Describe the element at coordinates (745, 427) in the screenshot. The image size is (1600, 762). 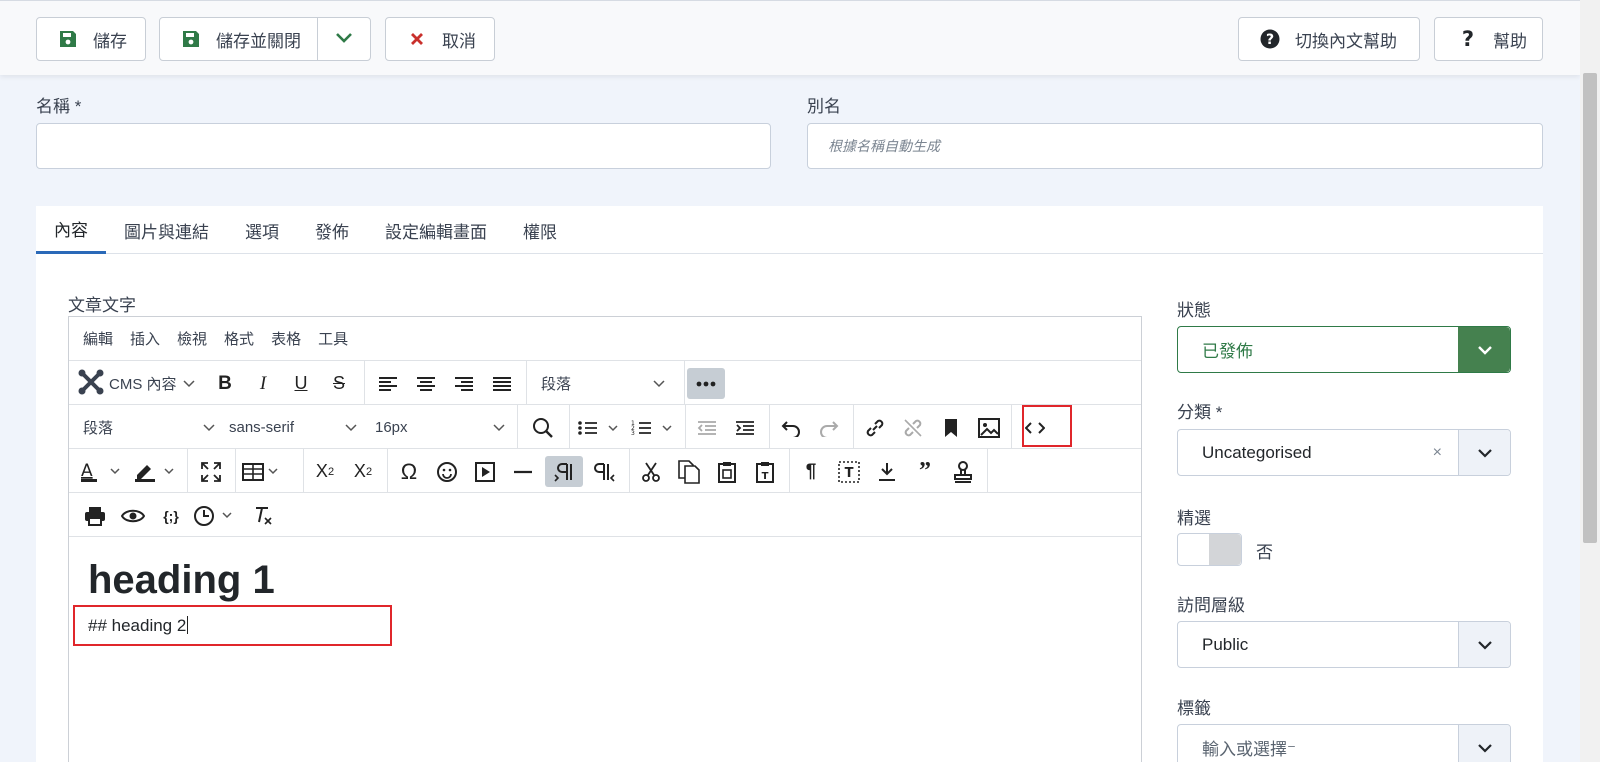
I see `indent-icon` at that location.